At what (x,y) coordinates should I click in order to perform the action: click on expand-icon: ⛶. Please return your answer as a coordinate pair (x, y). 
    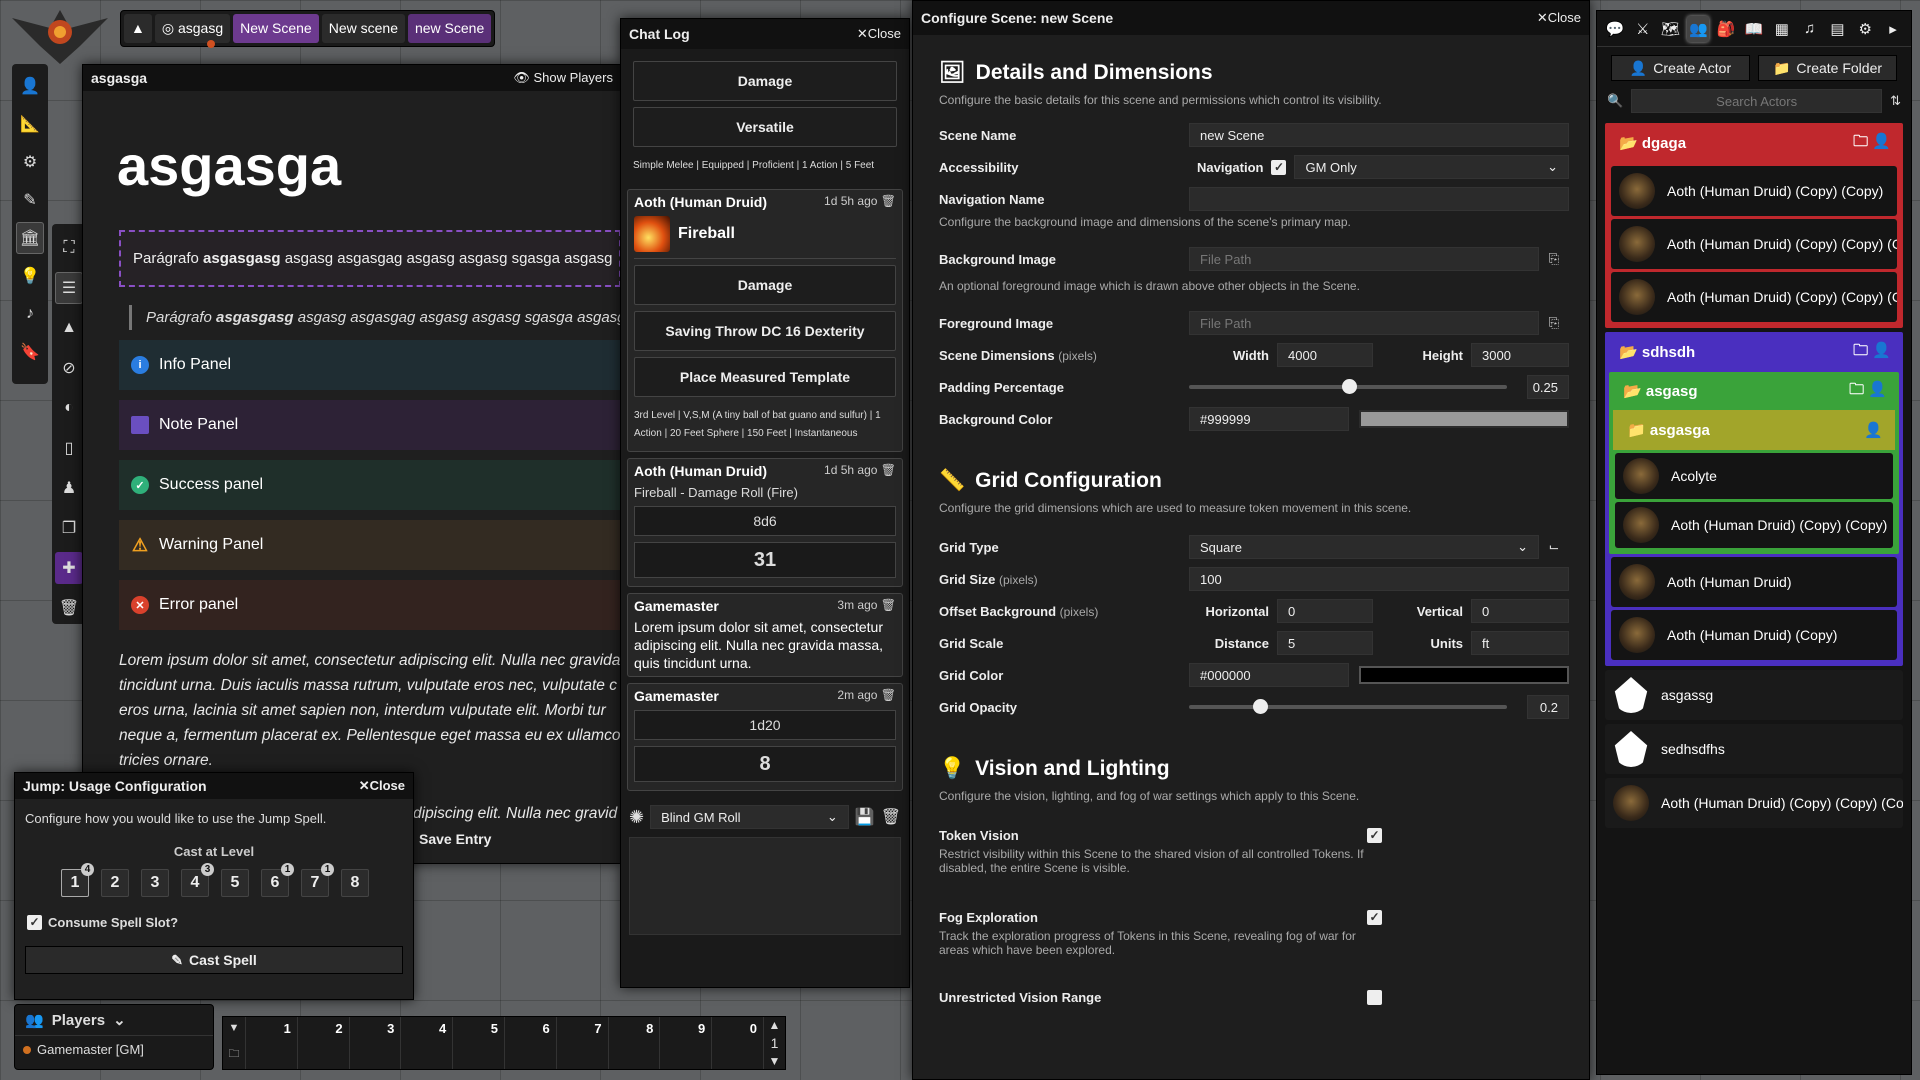
    Looking at the image, I should click on (69, 248).